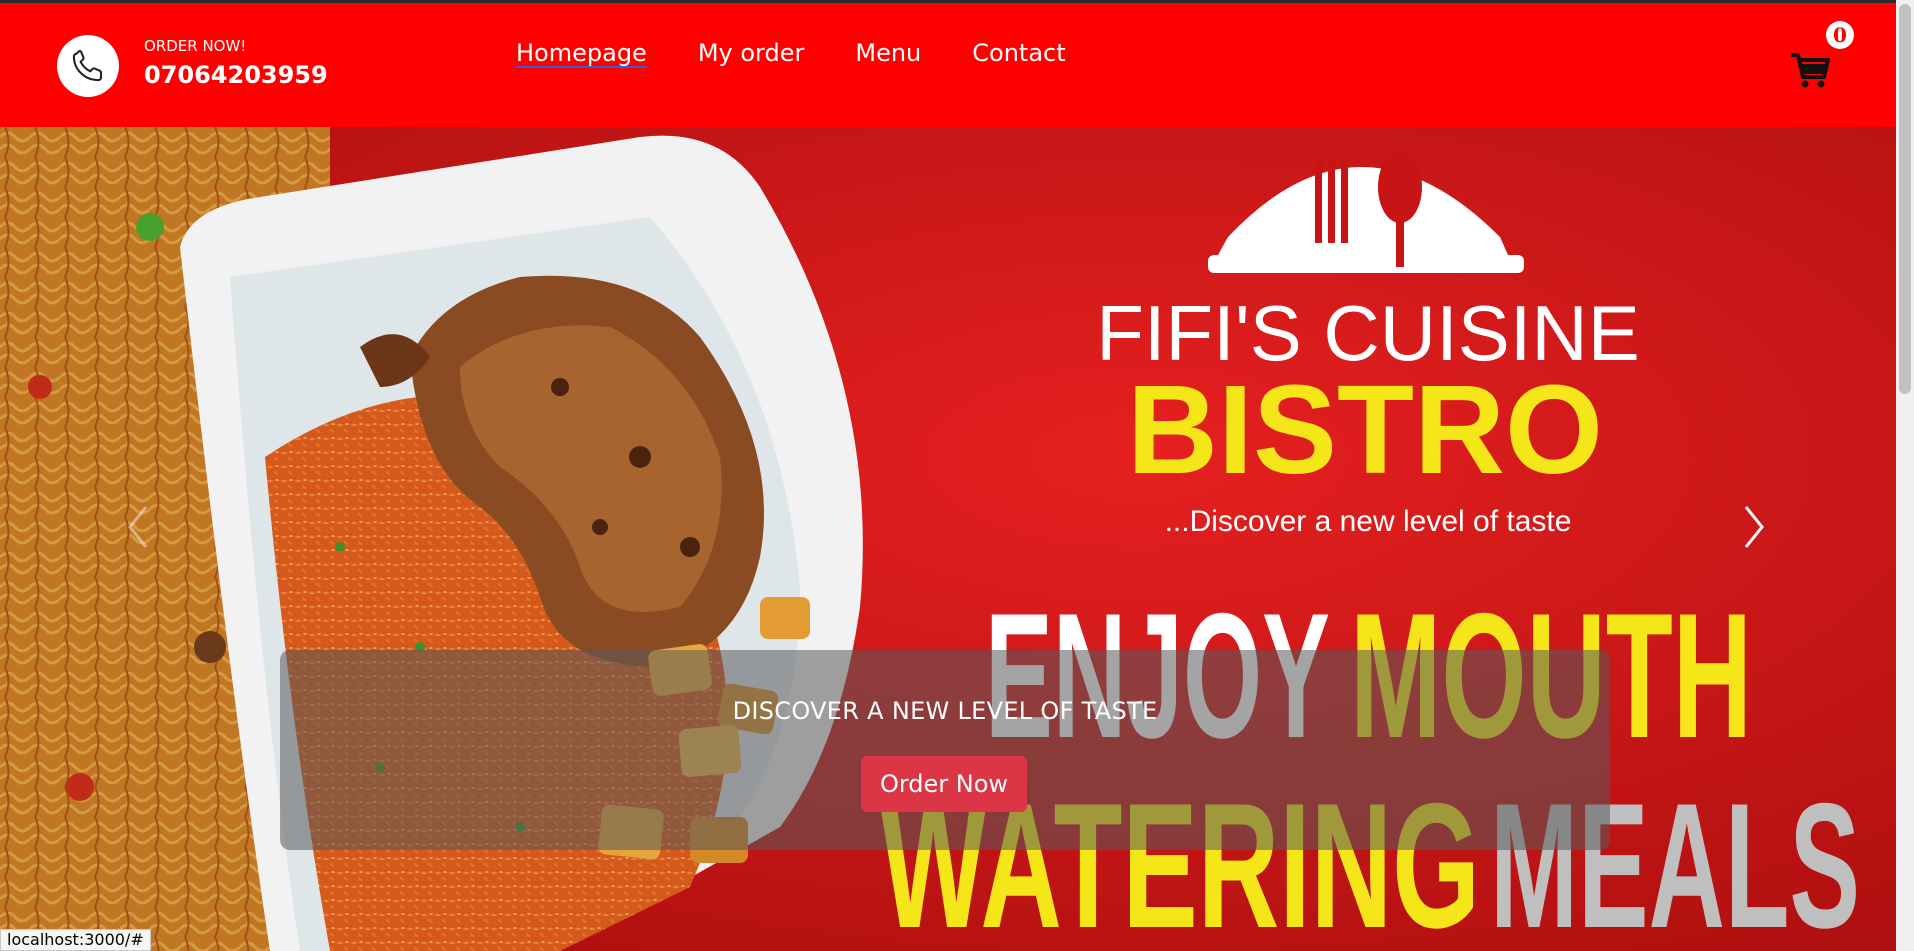 This screenshot has width=1914, height=951. What do you see at coordinates (1840, 35) in the screenshot?
I see `cart-count-badge: 0` at bounding box center [1840, 35].